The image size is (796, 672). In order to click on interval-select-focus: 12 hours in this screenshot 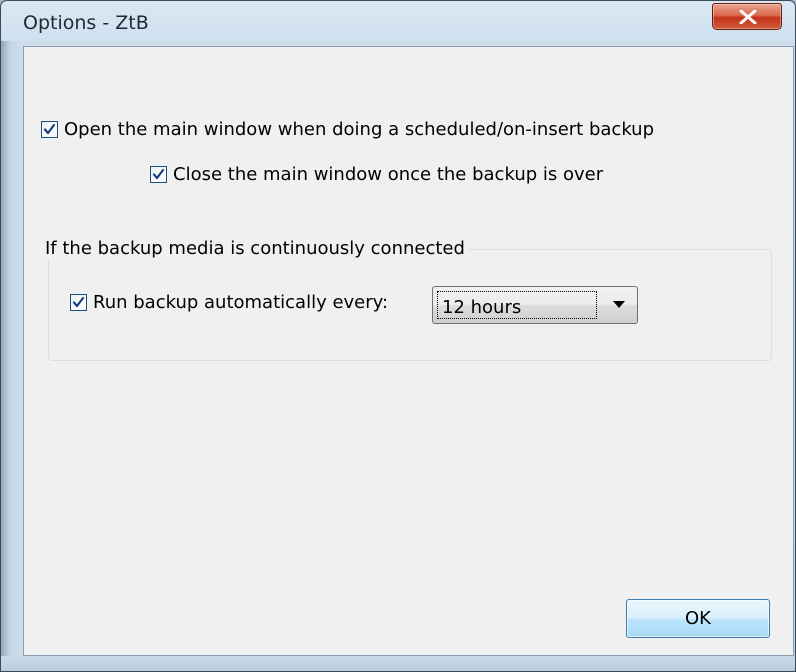, I will do `click(517, 305)`.